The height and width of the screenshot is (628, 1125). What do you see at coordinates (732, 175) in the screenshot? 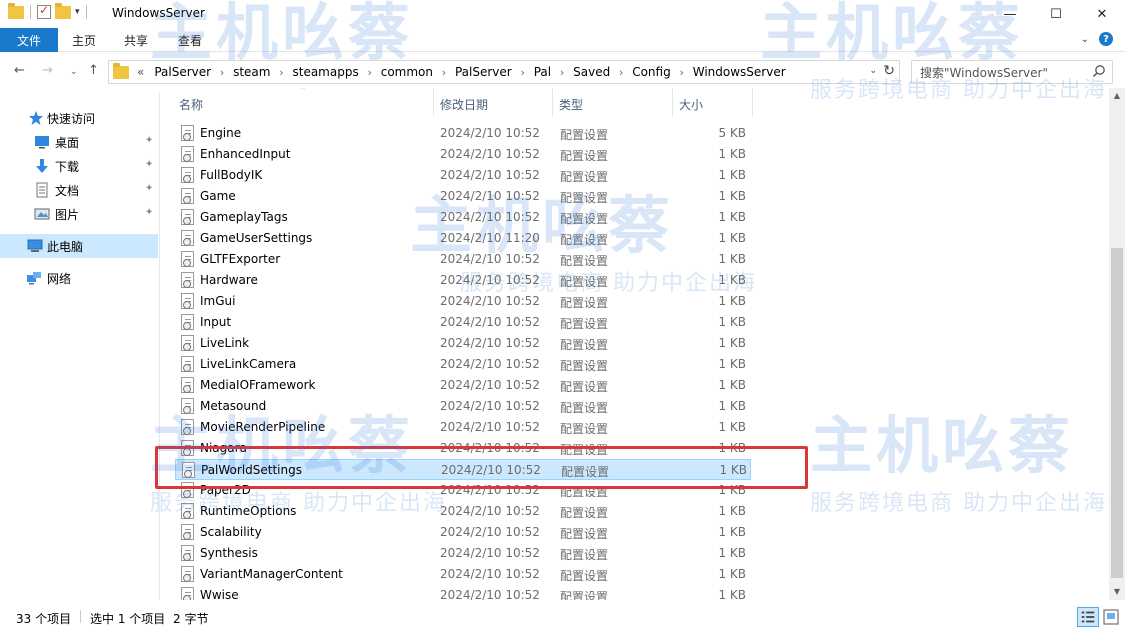
I see `file-size: 1 KB` at bounding box center [732, 175].